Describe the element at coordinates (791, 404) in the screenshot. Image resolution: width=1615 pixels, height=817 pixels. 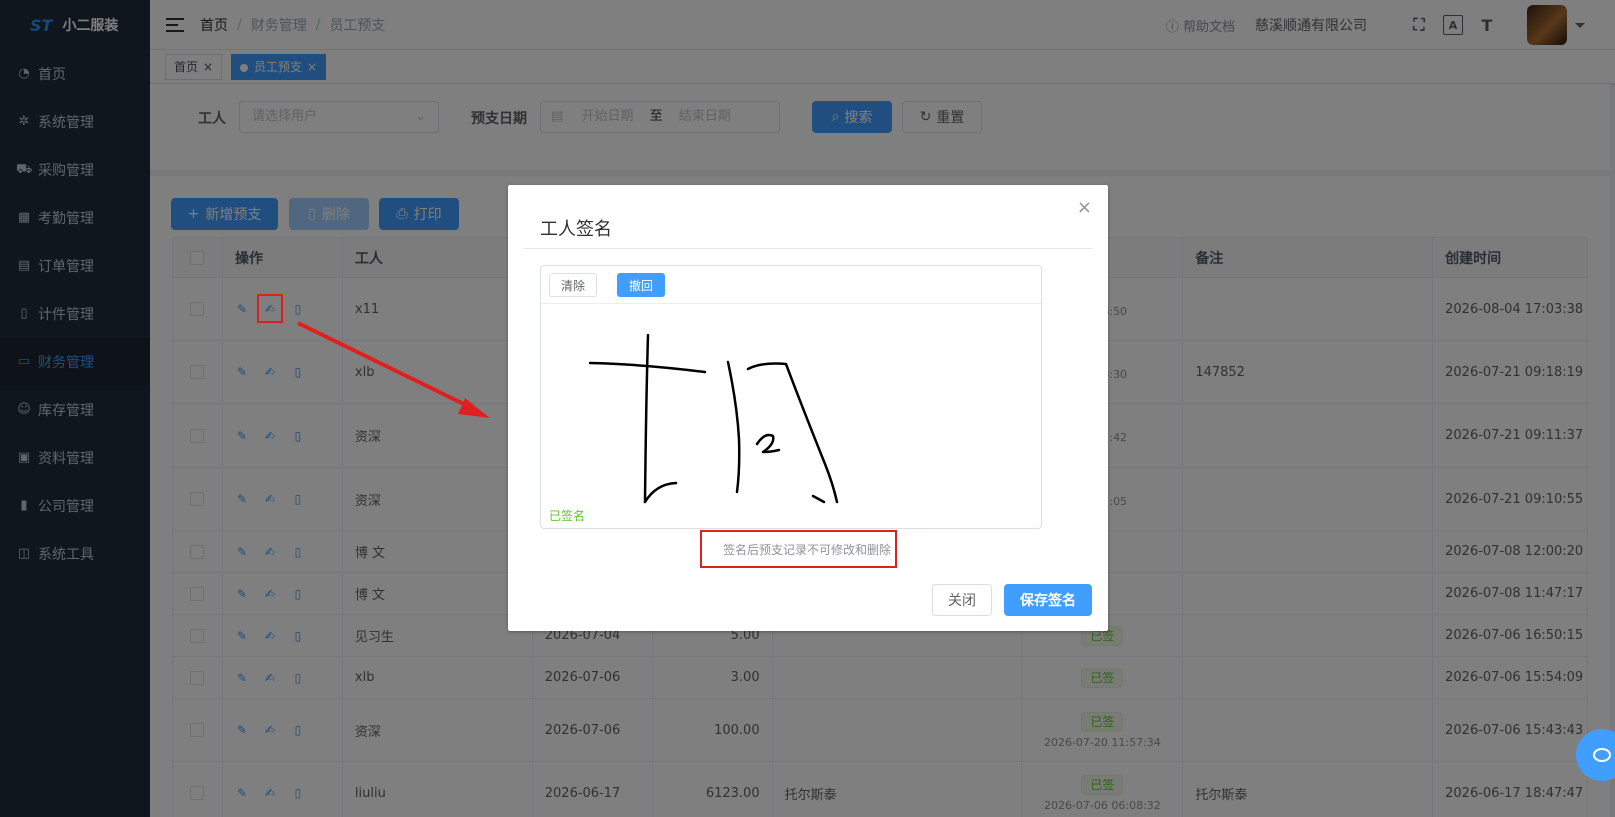
I see `signature-canvas` at that location.